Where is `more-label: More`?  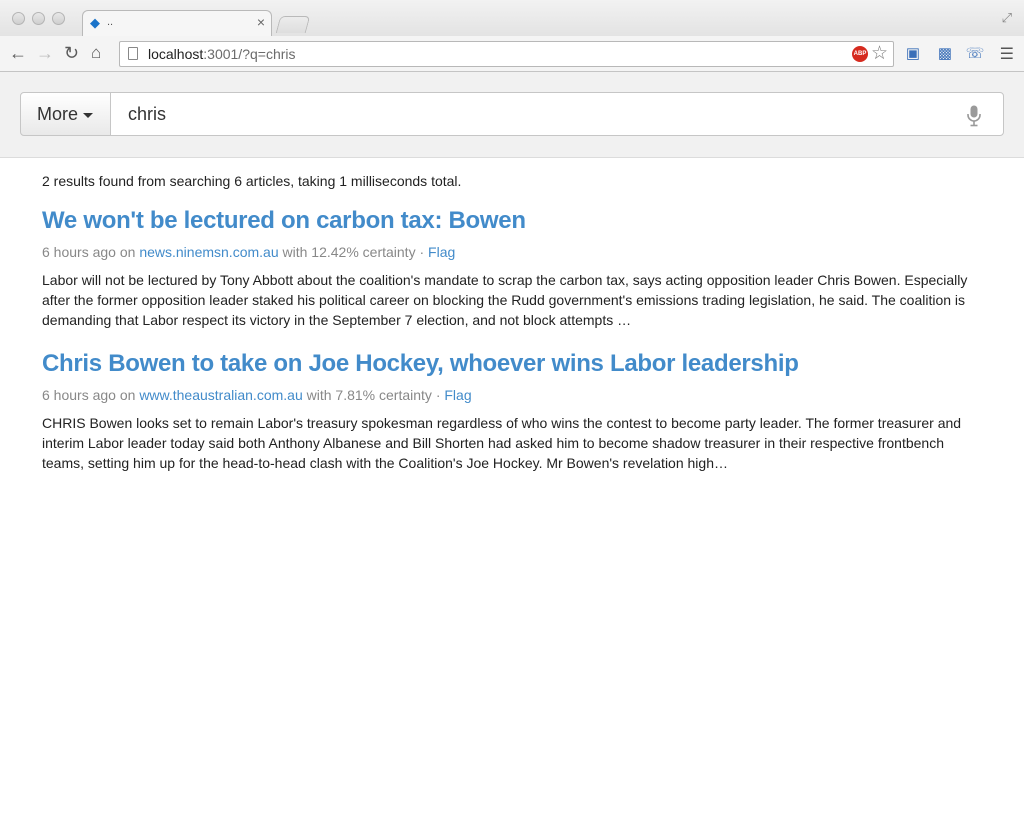 more-label: More is located at coordinates (58, 114).